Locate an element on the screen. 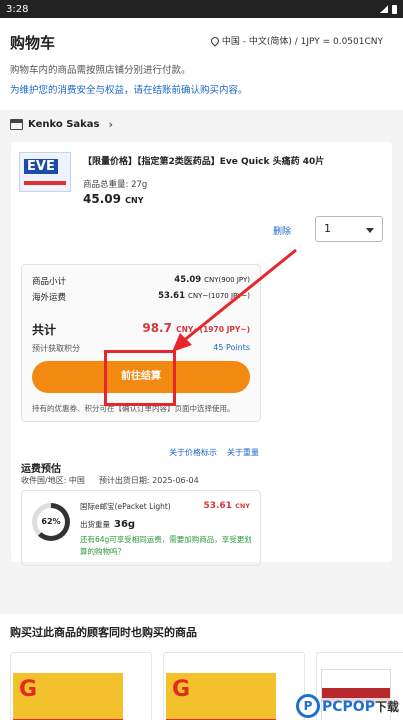 This screenshot has width=403, height=720. region-selector: 中国 - 中文(简体) / 1JPY = 0.0501CNY is located at coordinates (296, 40).